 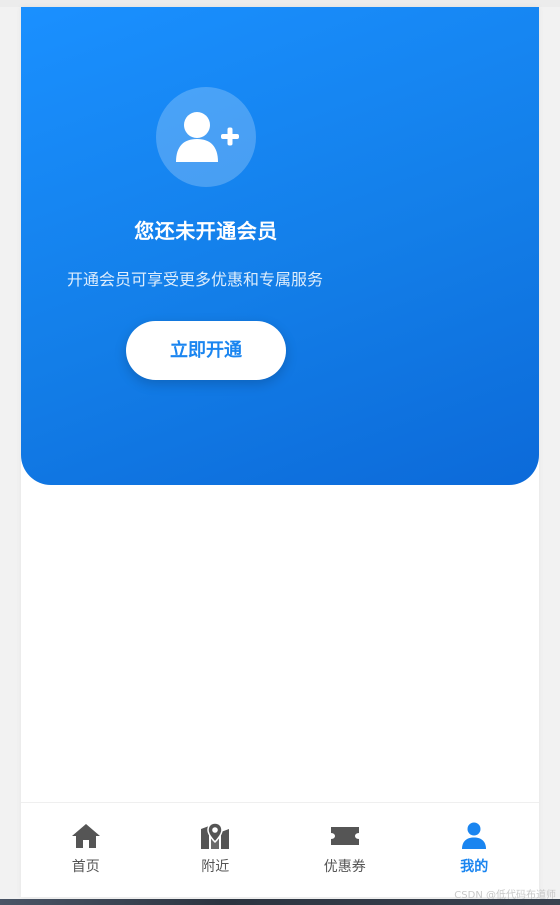 I want to click on taskbar-strip, so click(x=280, y=902).